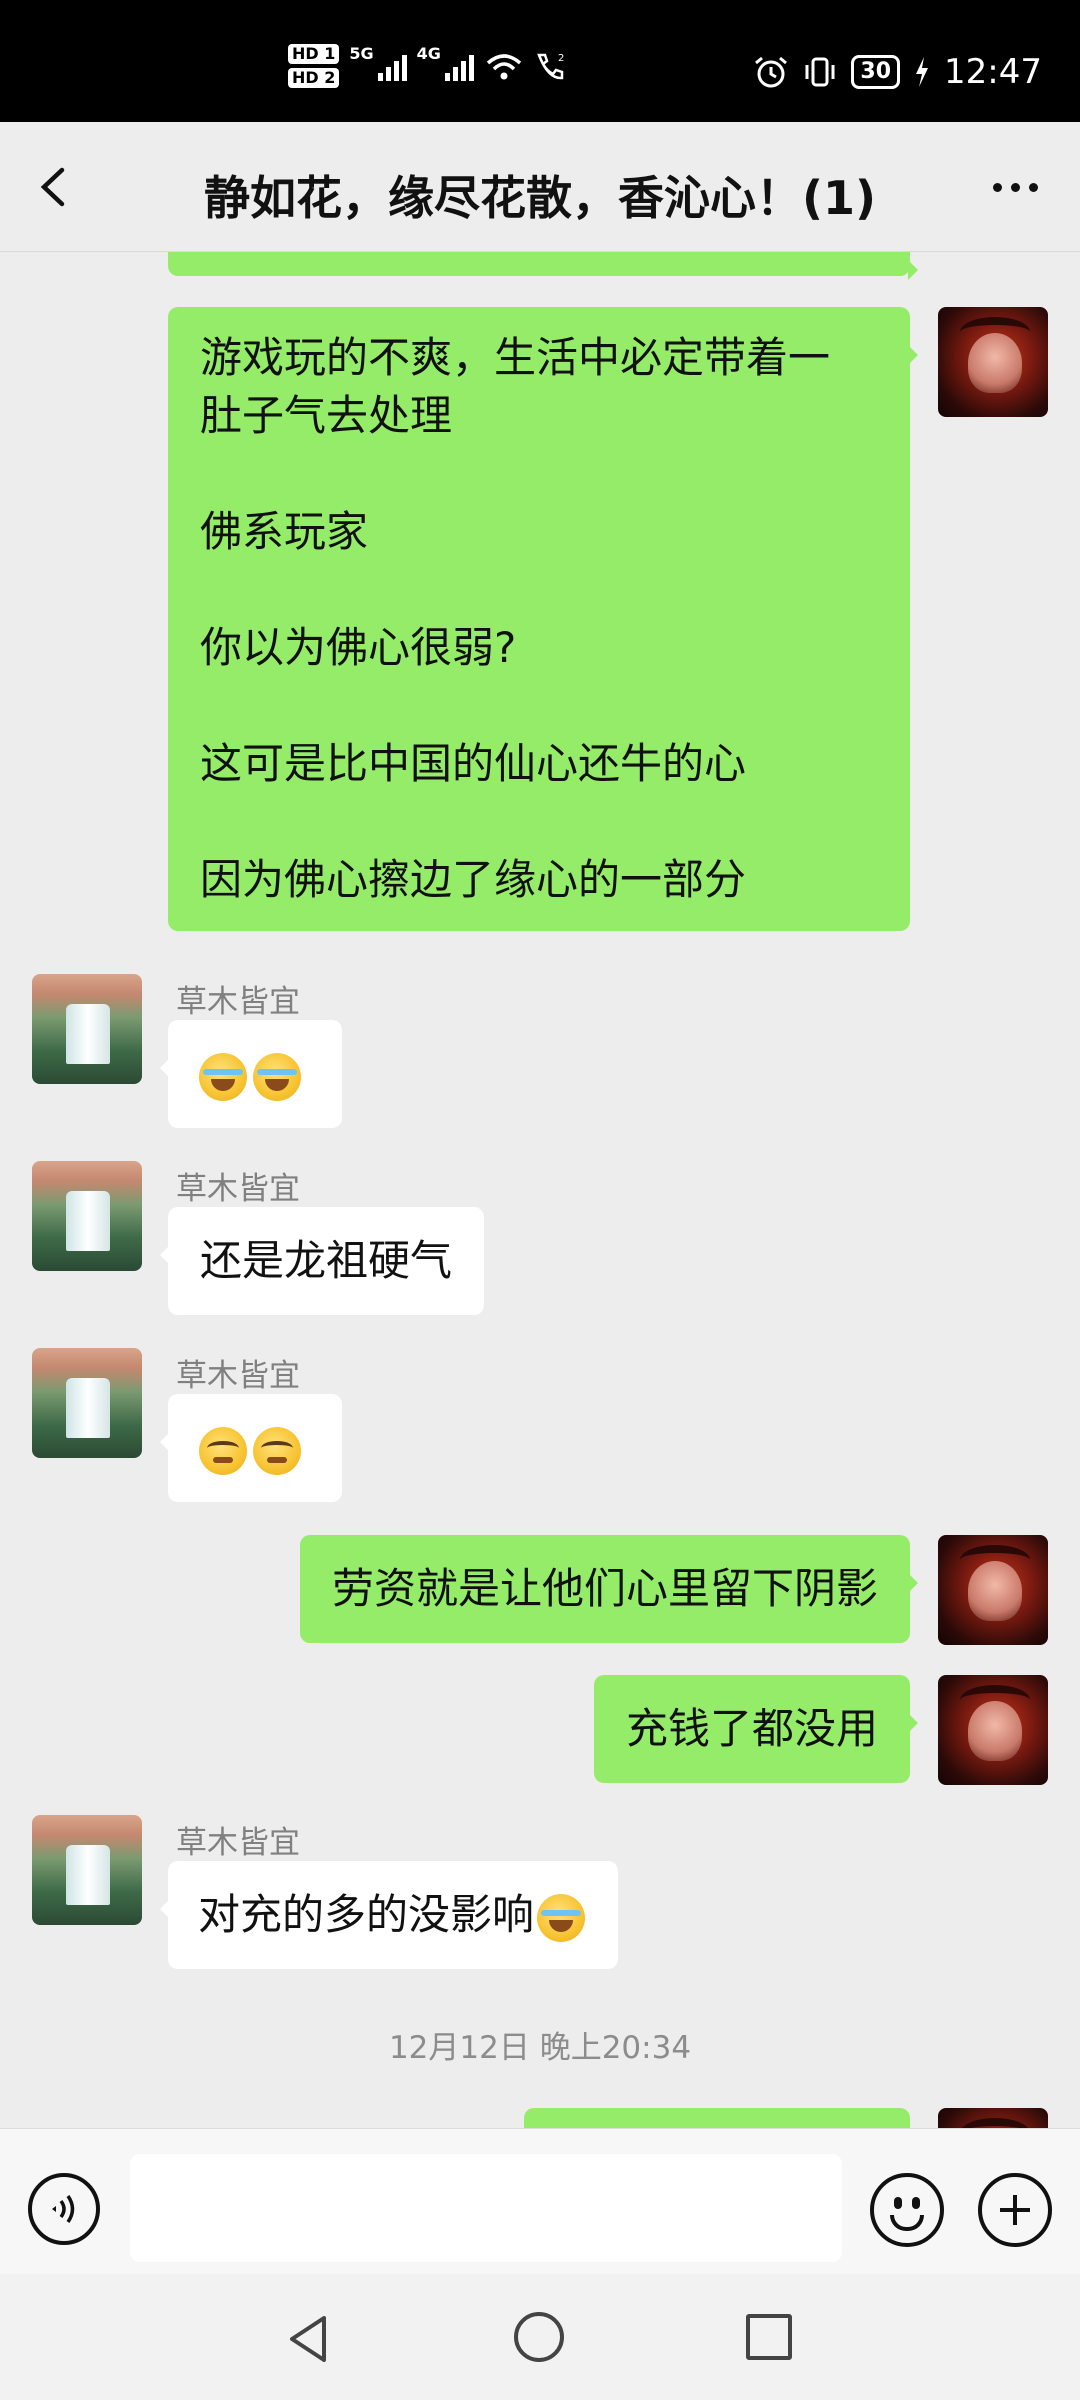 The height and width of the screenshot is (2400, 1080). Describe the element at coordinates (314, 66) in the screenshot. I see `hd-badges: HD 1 HD 2` at that location.